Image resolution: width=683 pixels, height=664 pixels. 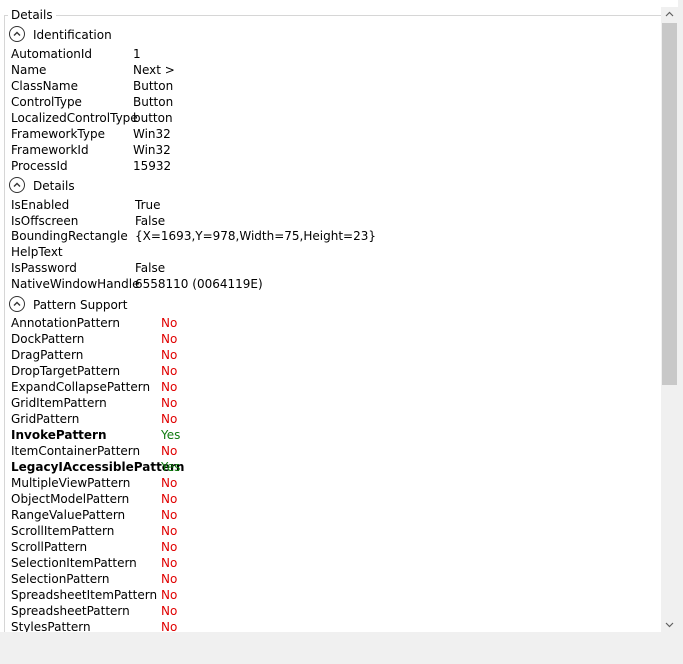 What do you see at coordinates (59, 403) in the screenshot?
I see `pattern-name: GridItemPattern` at bounding box center [59, 403].